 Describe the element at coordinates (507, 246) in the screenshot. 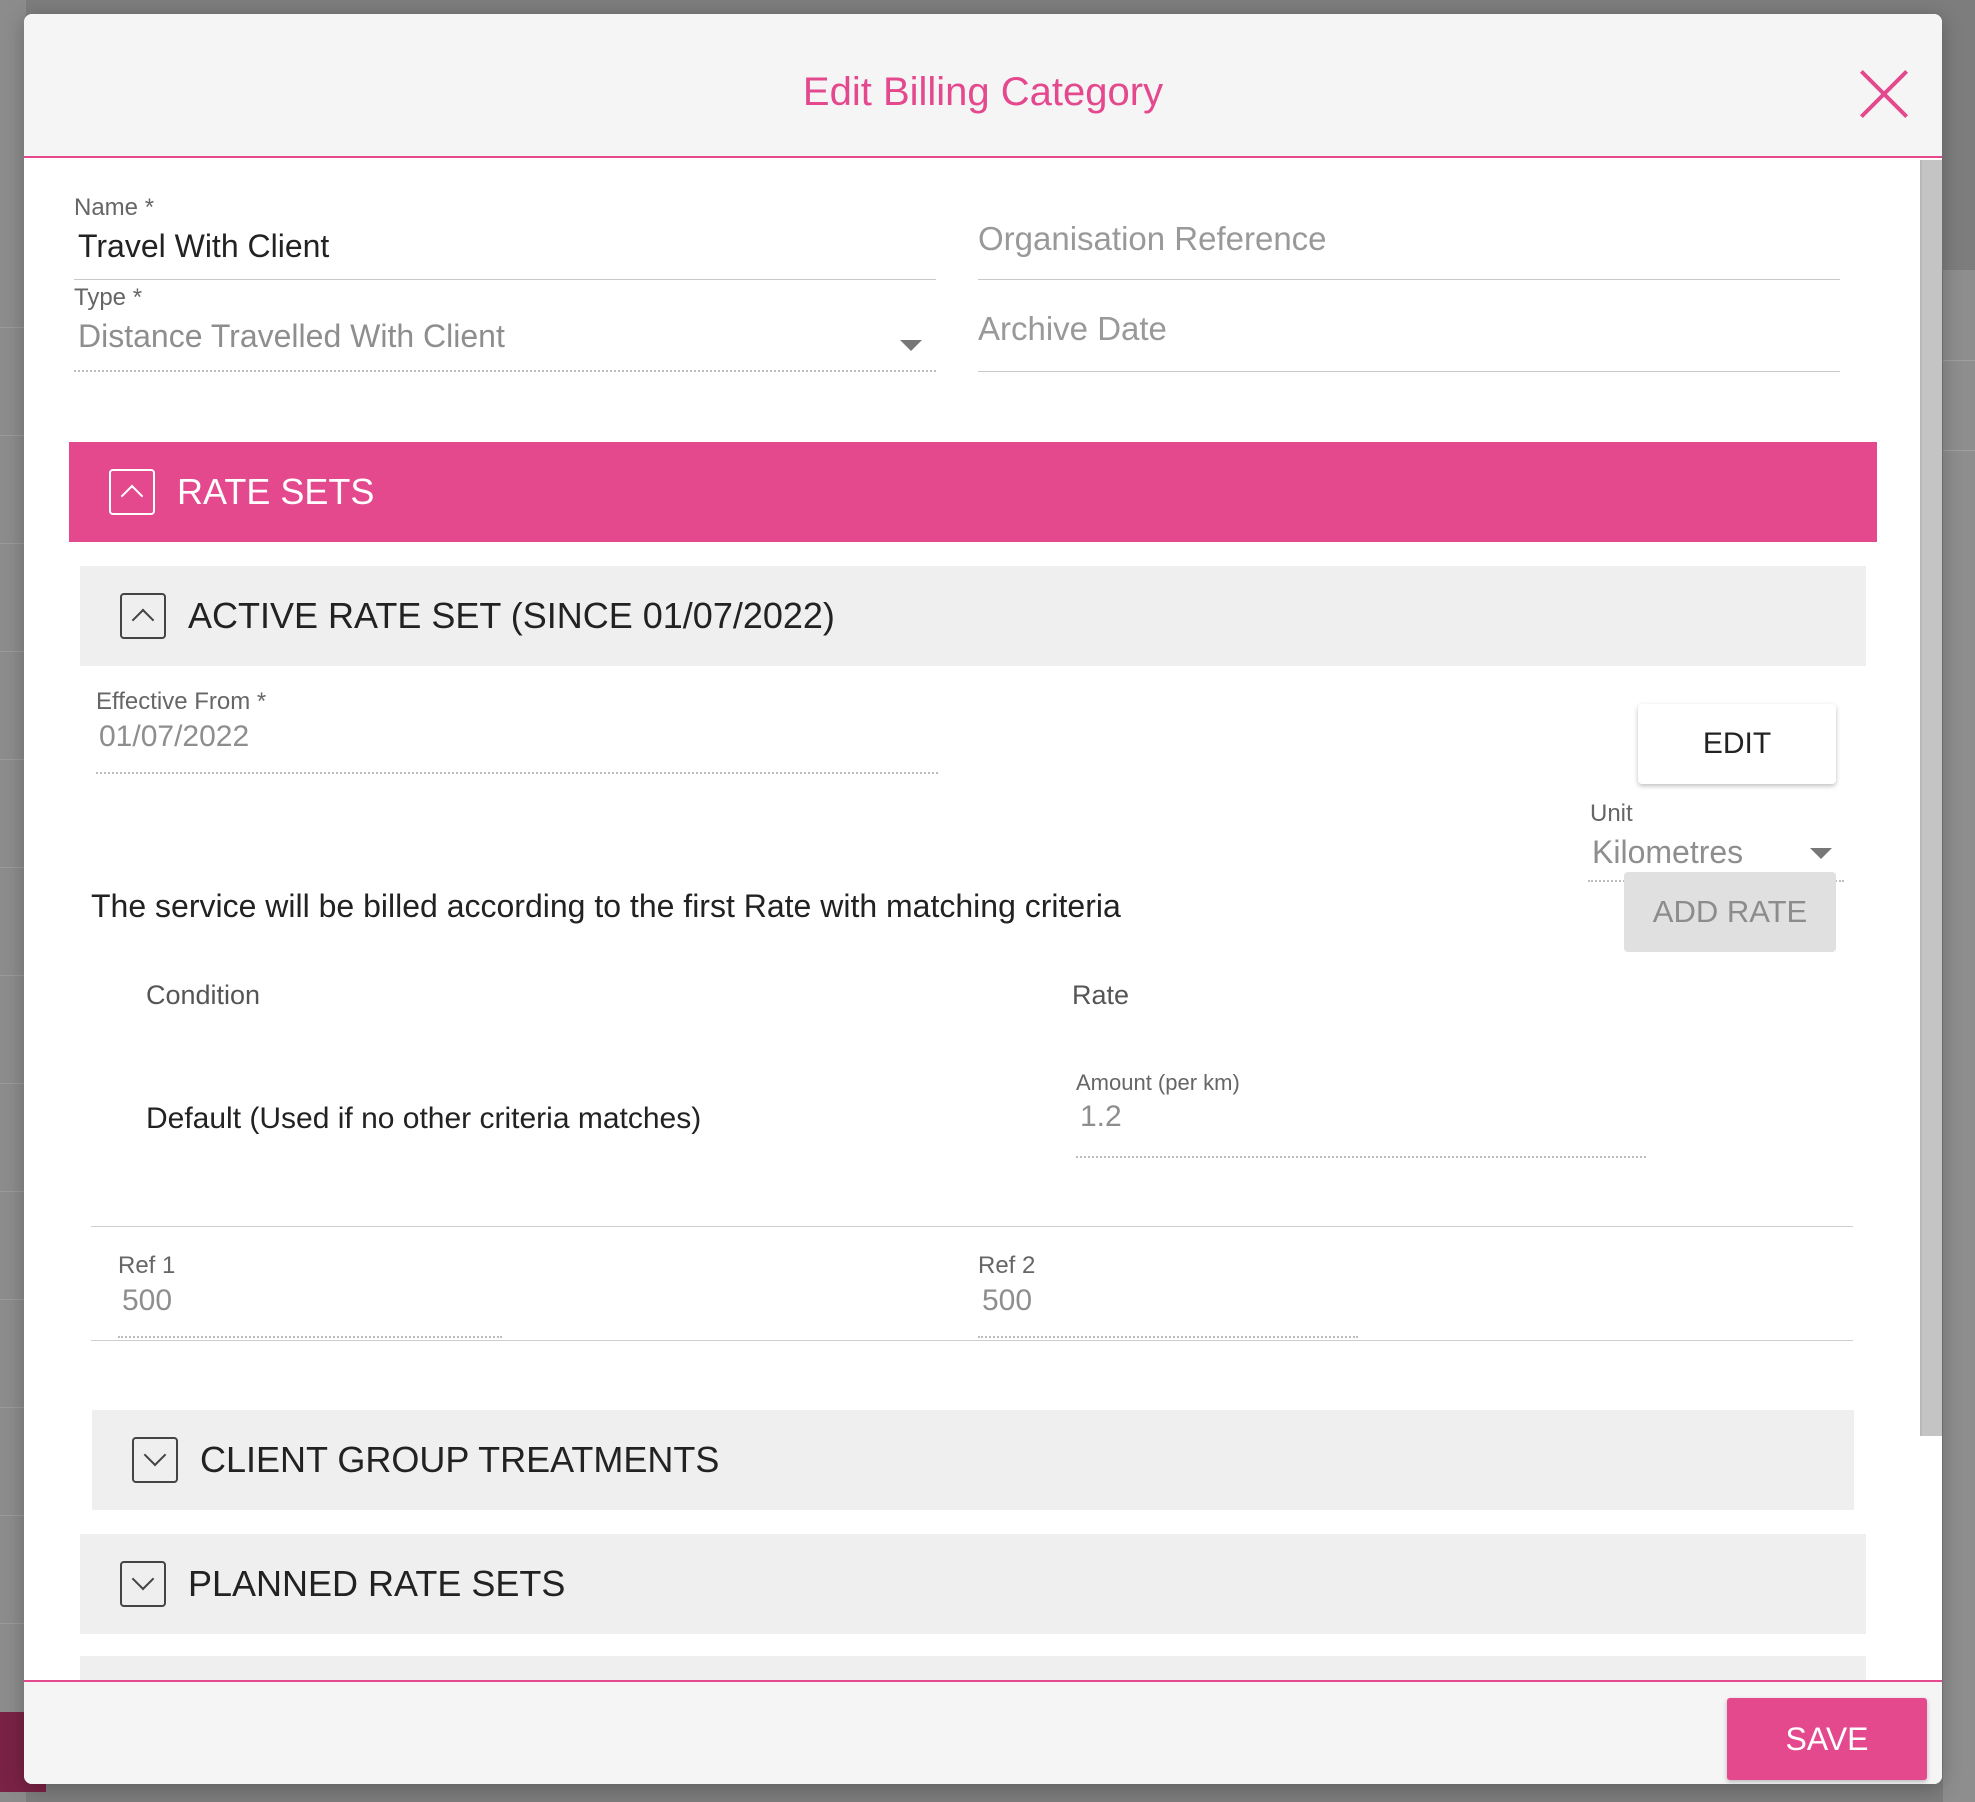

I see `name-input: Travel With Client` at that location.